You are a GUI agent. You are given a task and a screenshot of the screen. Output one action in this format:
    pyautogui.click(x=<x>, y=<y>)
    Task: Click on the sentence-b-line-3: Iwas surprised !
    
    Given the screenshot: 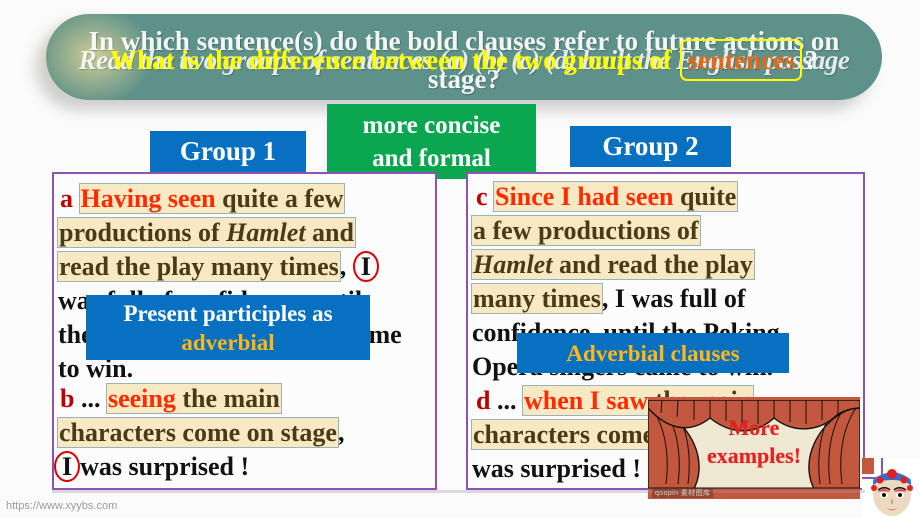 What is the action you would take?
    pyautogui.click(x=151, y=467)
    